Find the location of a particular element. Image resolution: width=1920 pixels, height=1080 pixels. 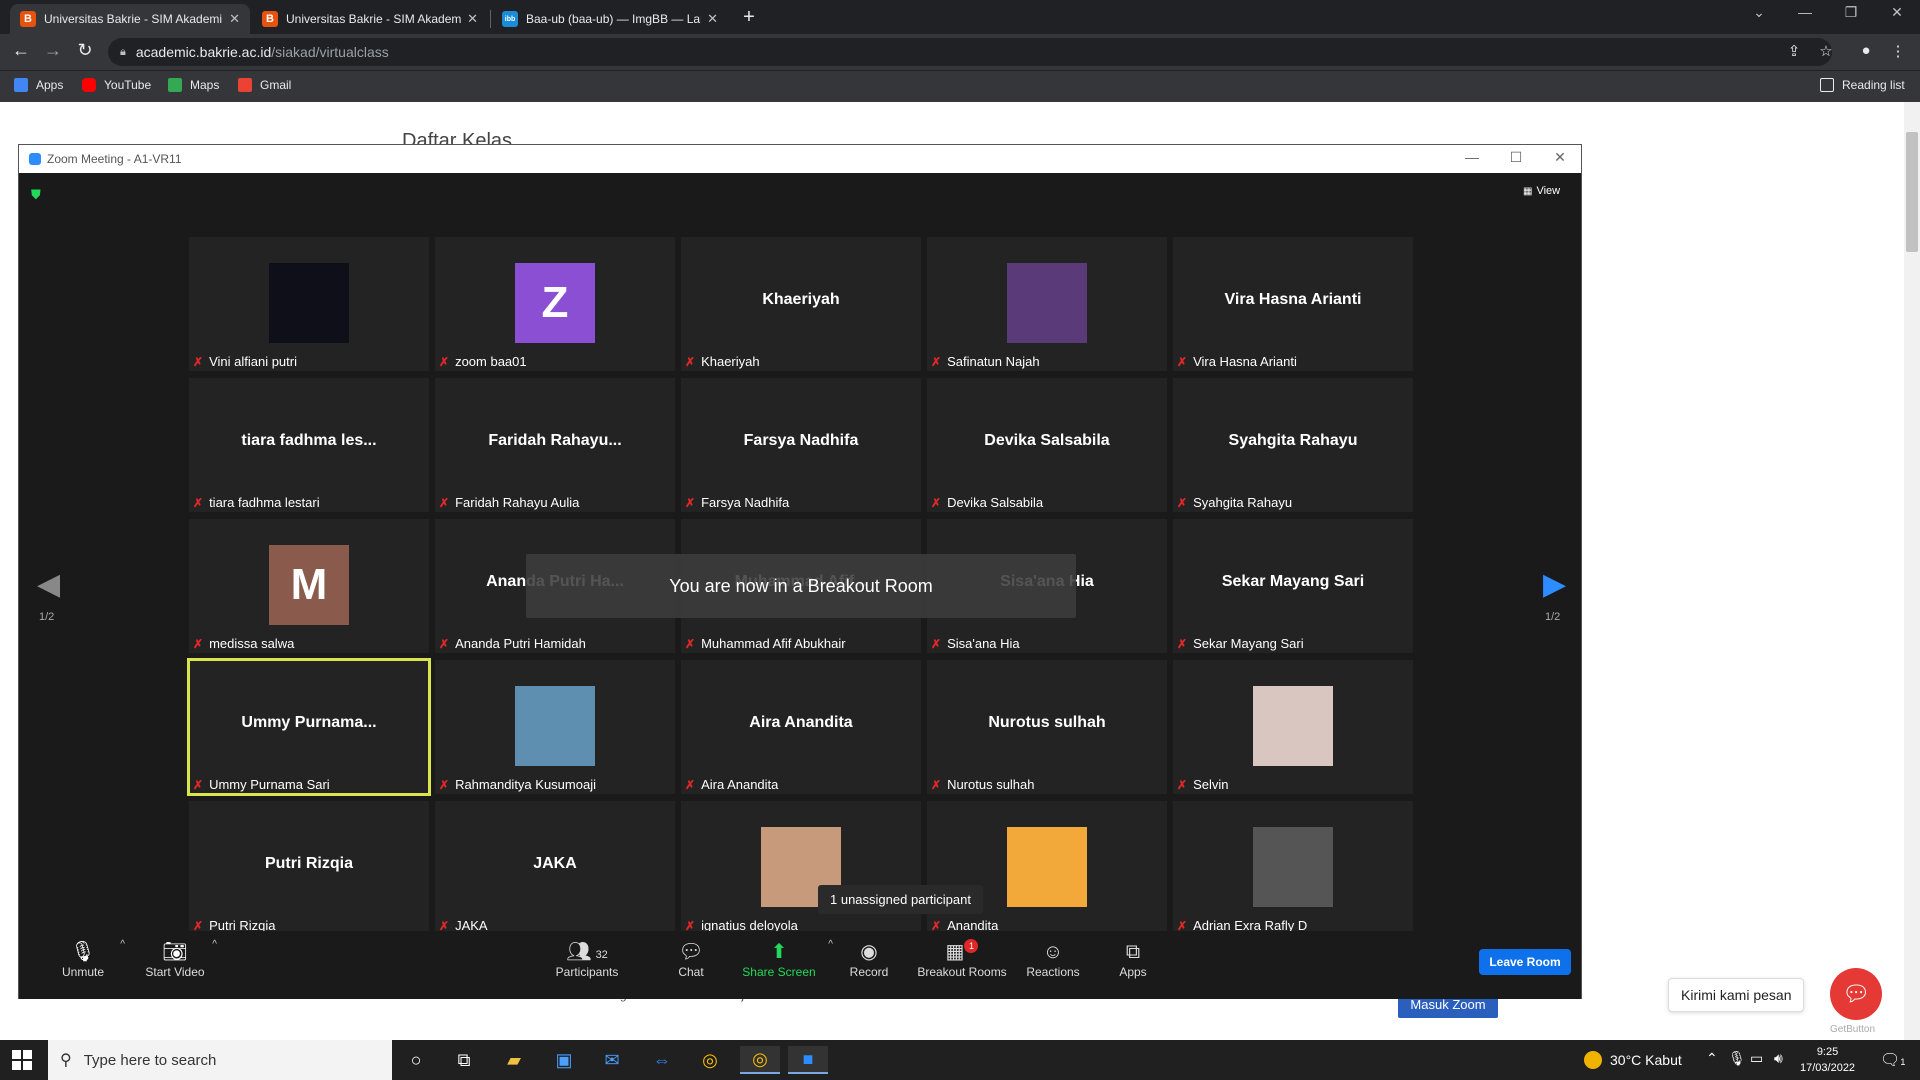

chrome-icon: ◎ is located at coordinates (710, 1060).